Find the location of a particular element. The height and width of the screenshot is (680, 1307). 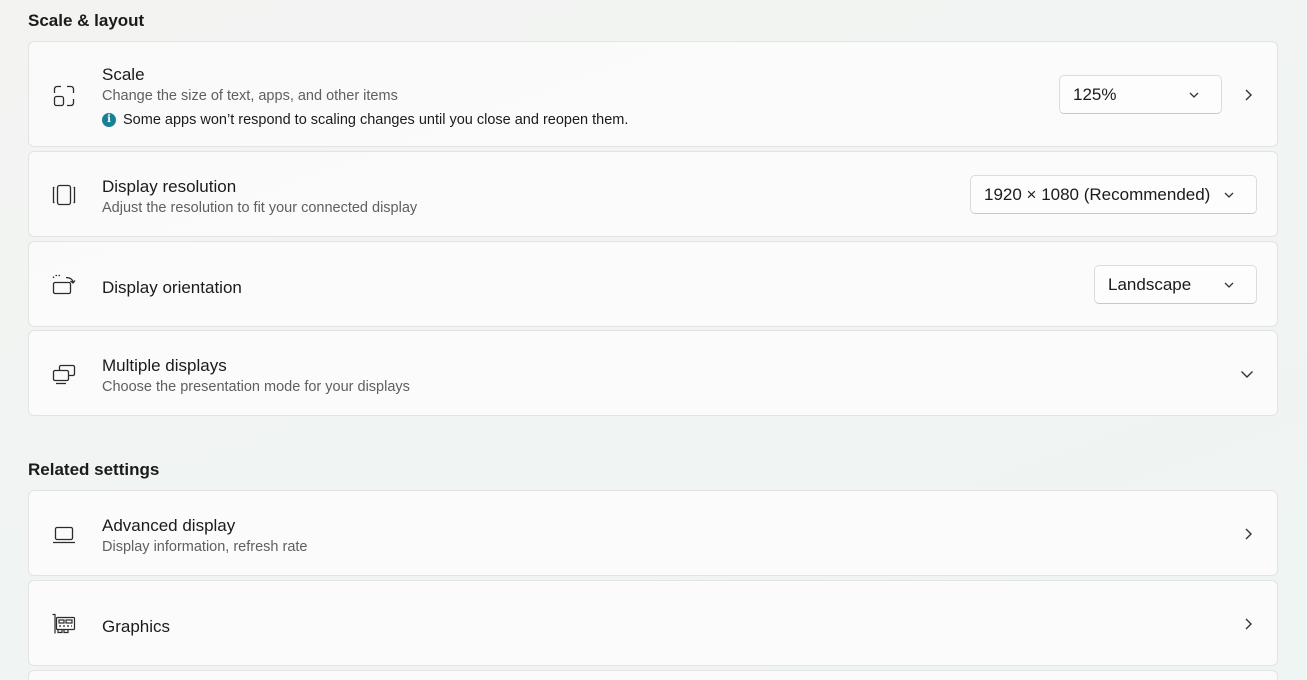

section-title-scale-layout: Scale & layout is located at coordinates (86, 20).